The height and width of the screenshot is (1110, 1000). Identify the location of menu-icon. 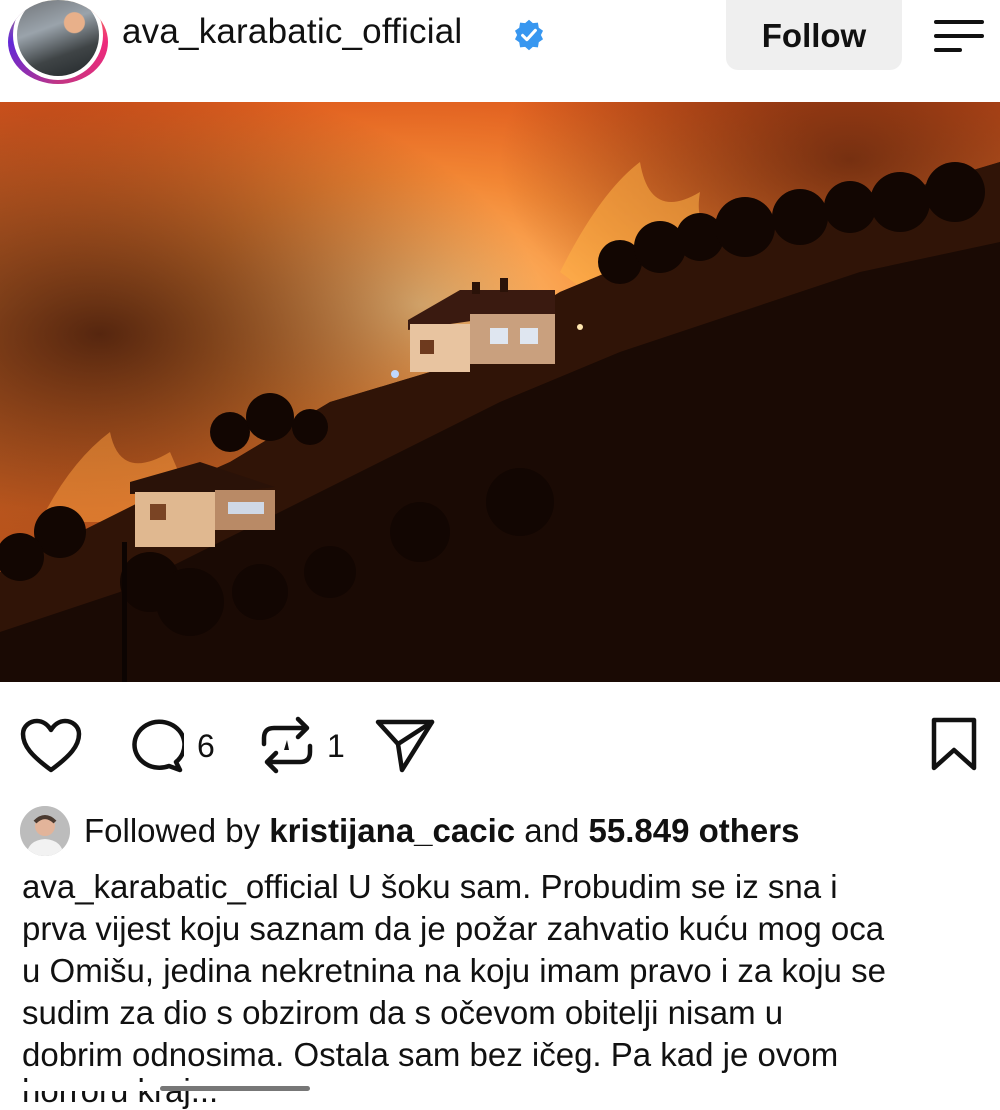
(958, 34).